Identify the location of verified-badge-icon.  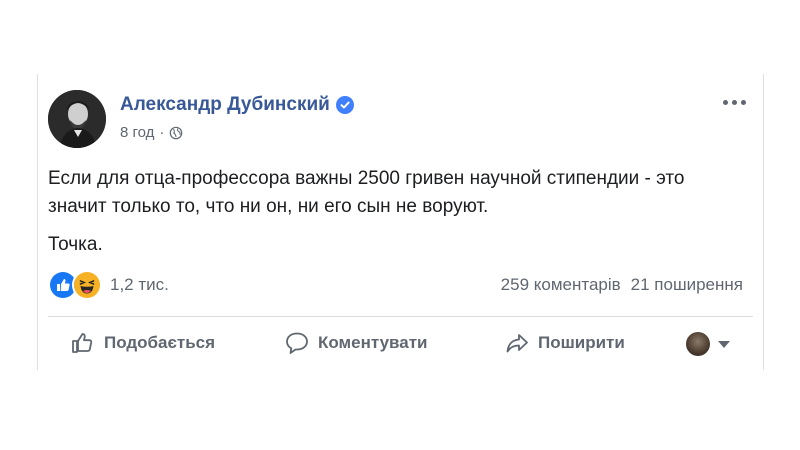
(344, 105).